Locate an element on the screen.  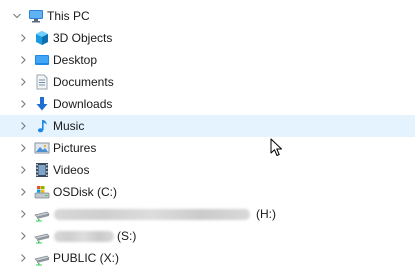
3d-objects-icon is located at coordinates (42, 38).